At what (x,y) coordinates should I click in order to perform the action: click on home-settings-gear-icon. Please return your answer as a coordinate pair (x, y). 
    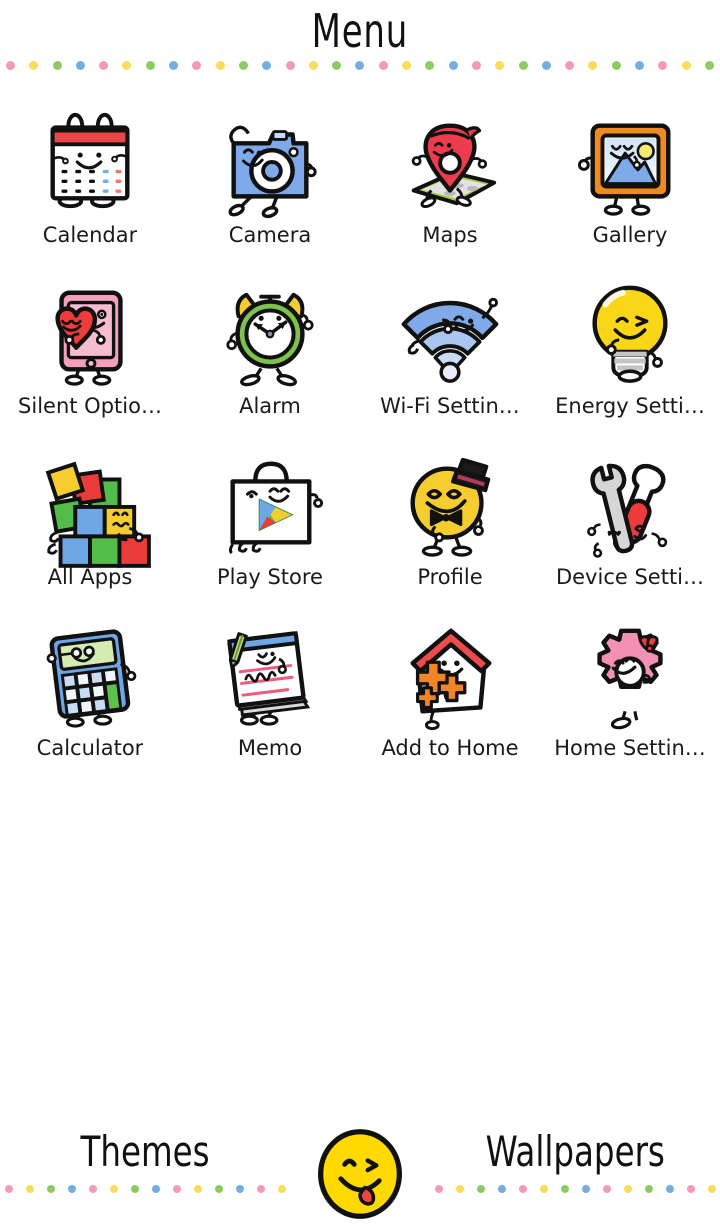
    Looking at the image, I should click on (630, 675).